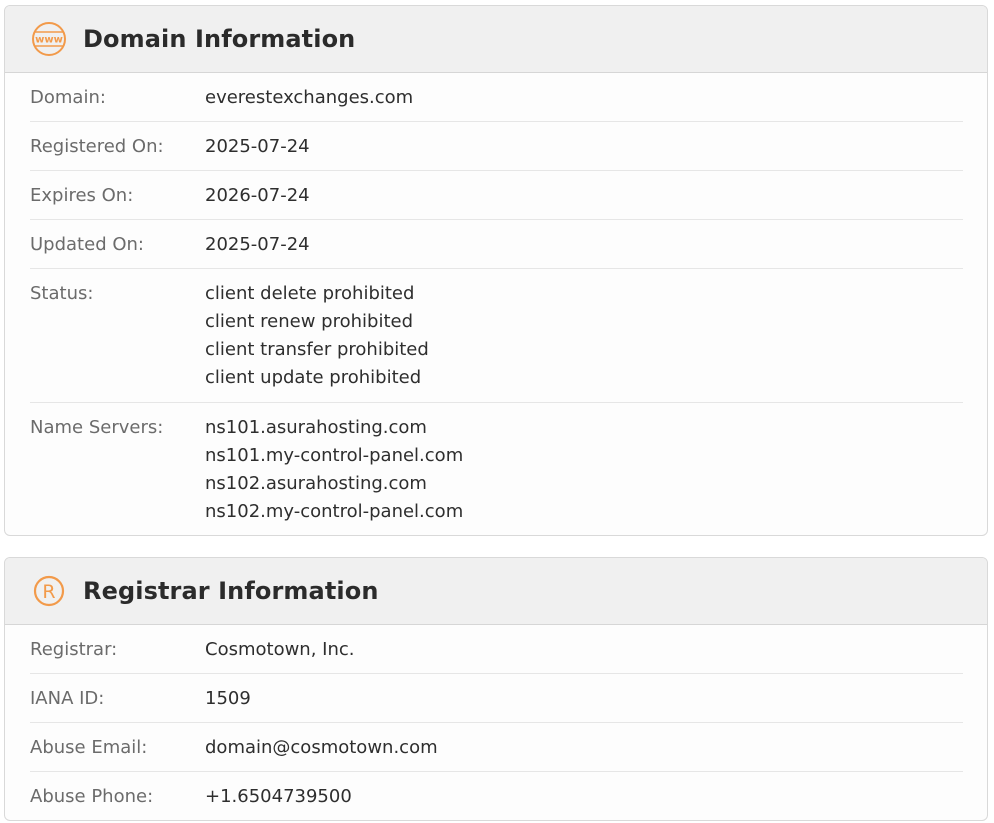 This screenshot has width=994, height=823. What do you see at coordinates (97, 146) in the screenshot?
I see `registered-on-label: Registered On:` at bounding box center [97, 146].